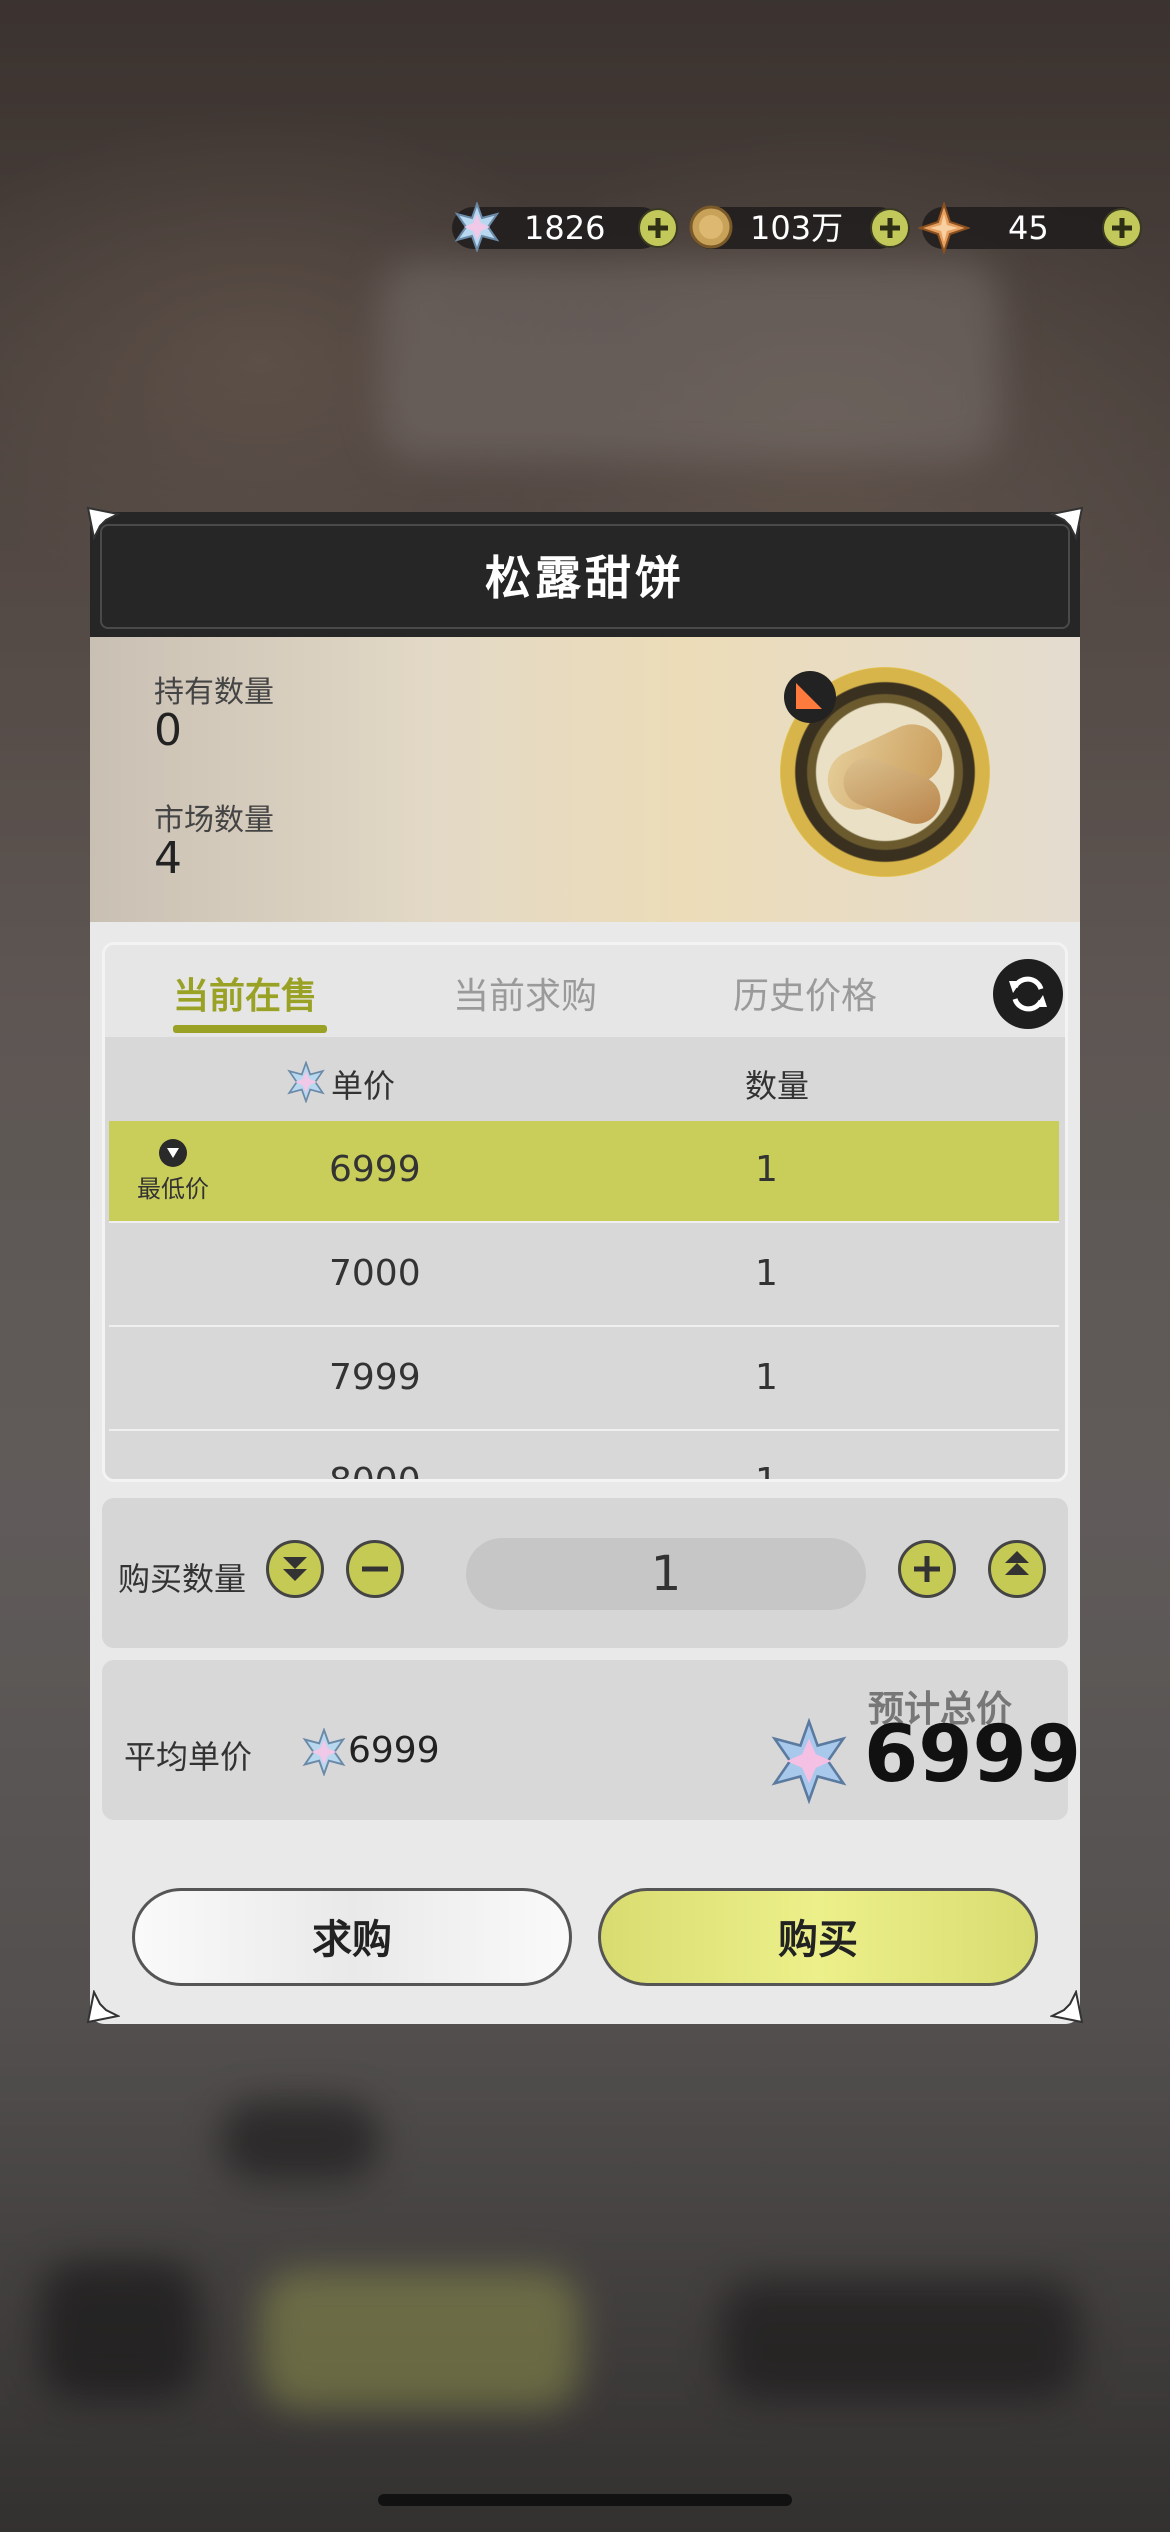  Describe the element at coordinates (585, 2500) in the screenshot. I see `home-indicator` at that location.